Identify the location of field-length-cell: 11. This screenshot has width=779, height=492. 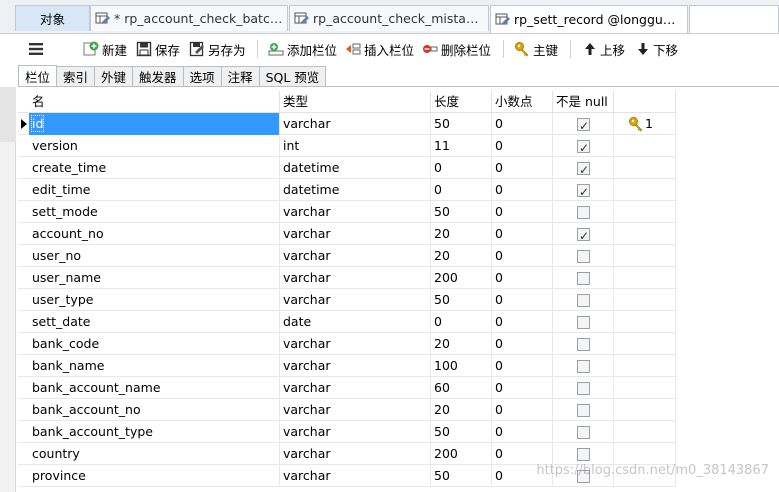
(461, 146).